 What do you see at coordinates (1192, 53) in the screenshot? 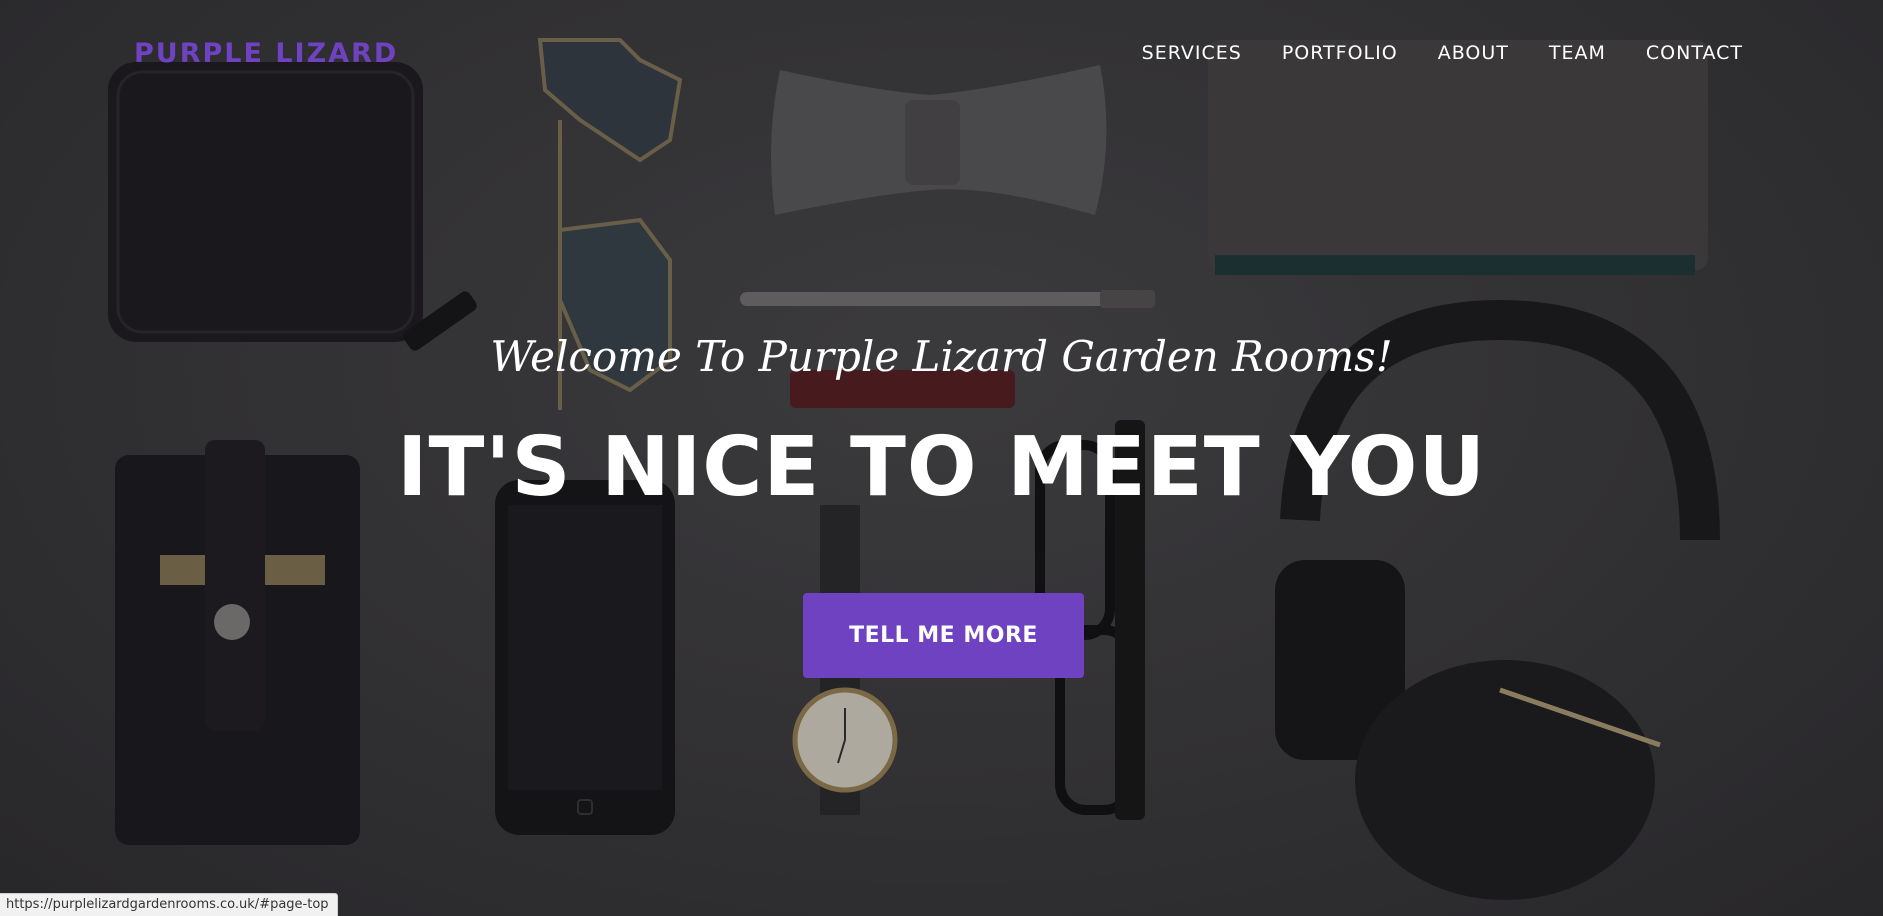
I see `nav-link-services: SERVICES` at bounding box center [1192, 53].